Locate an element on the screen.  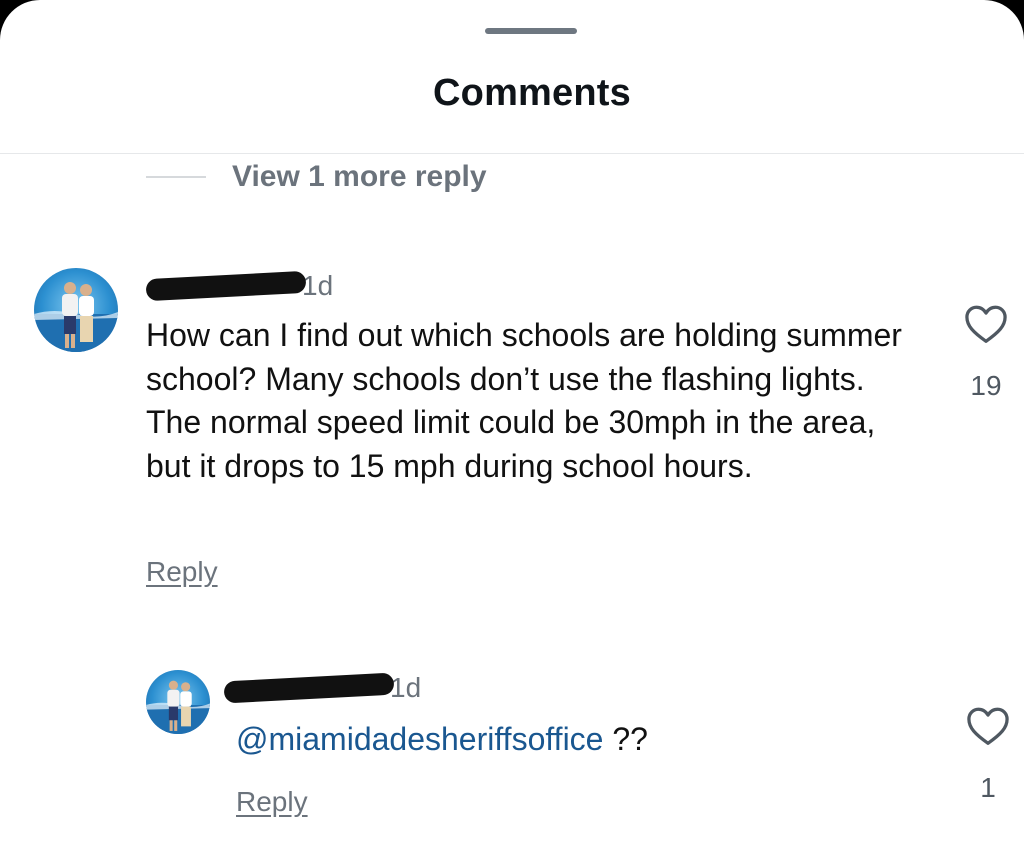
sheet-drag-handle is located at coordinates (531, 31).